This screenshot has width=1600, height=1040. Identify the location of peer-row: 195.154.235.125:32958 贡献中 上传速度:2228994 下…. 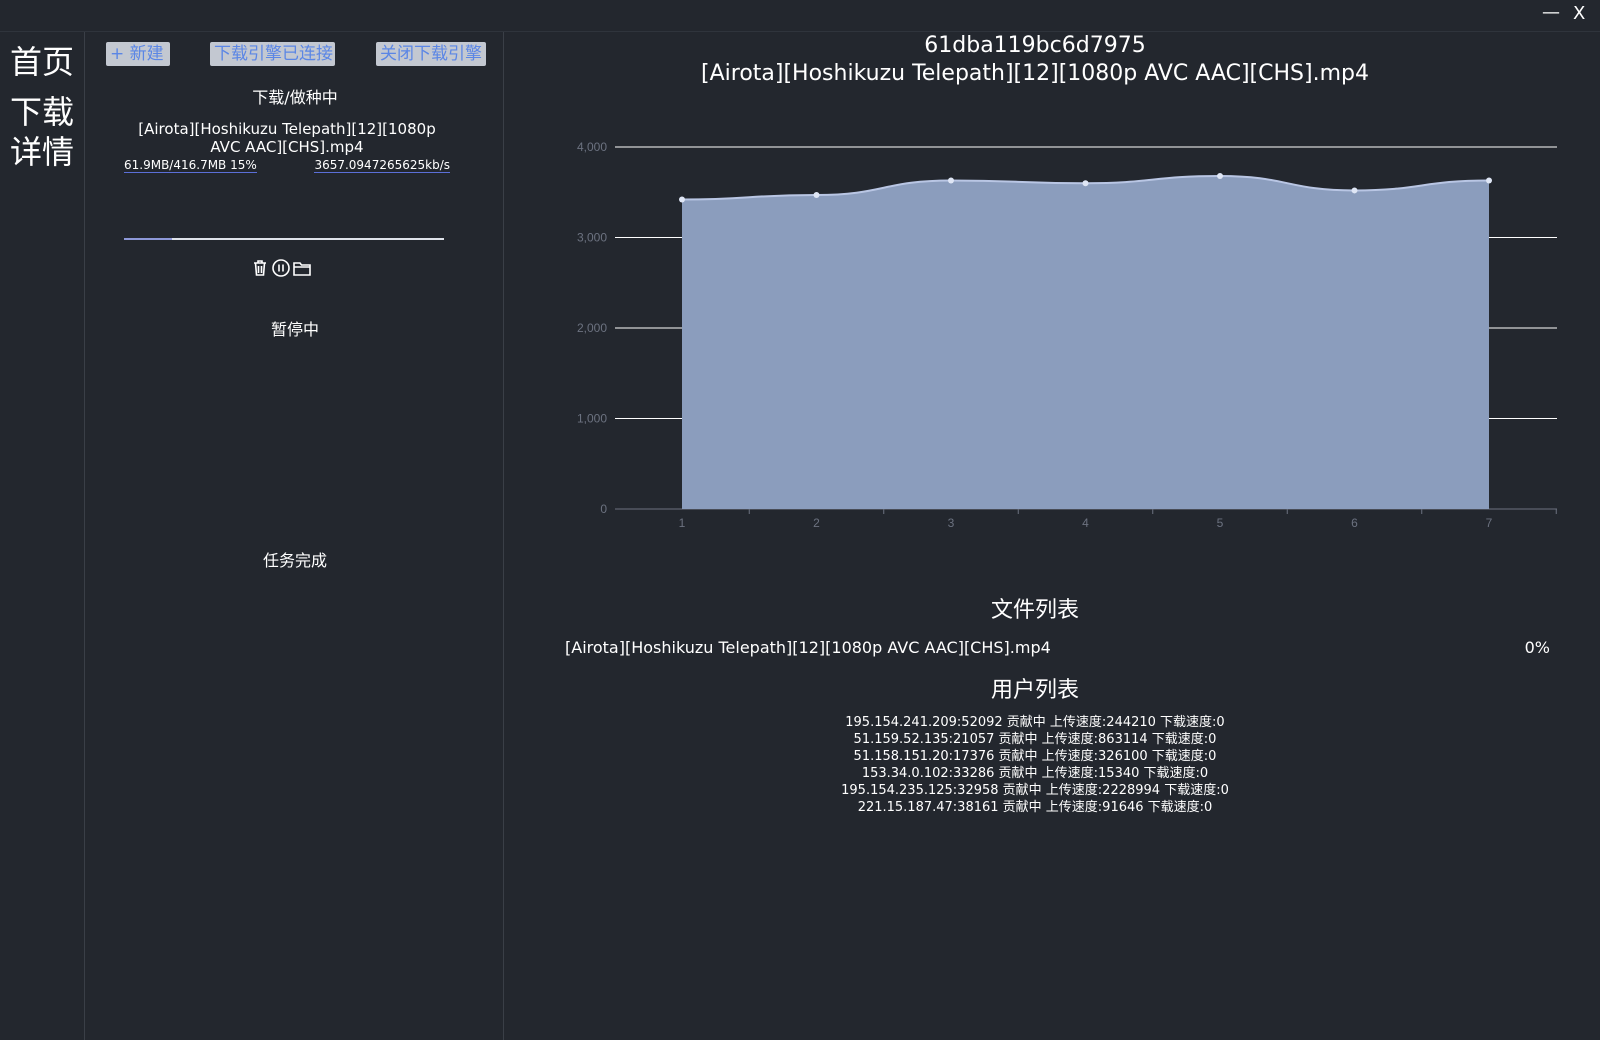
(1035, 790).